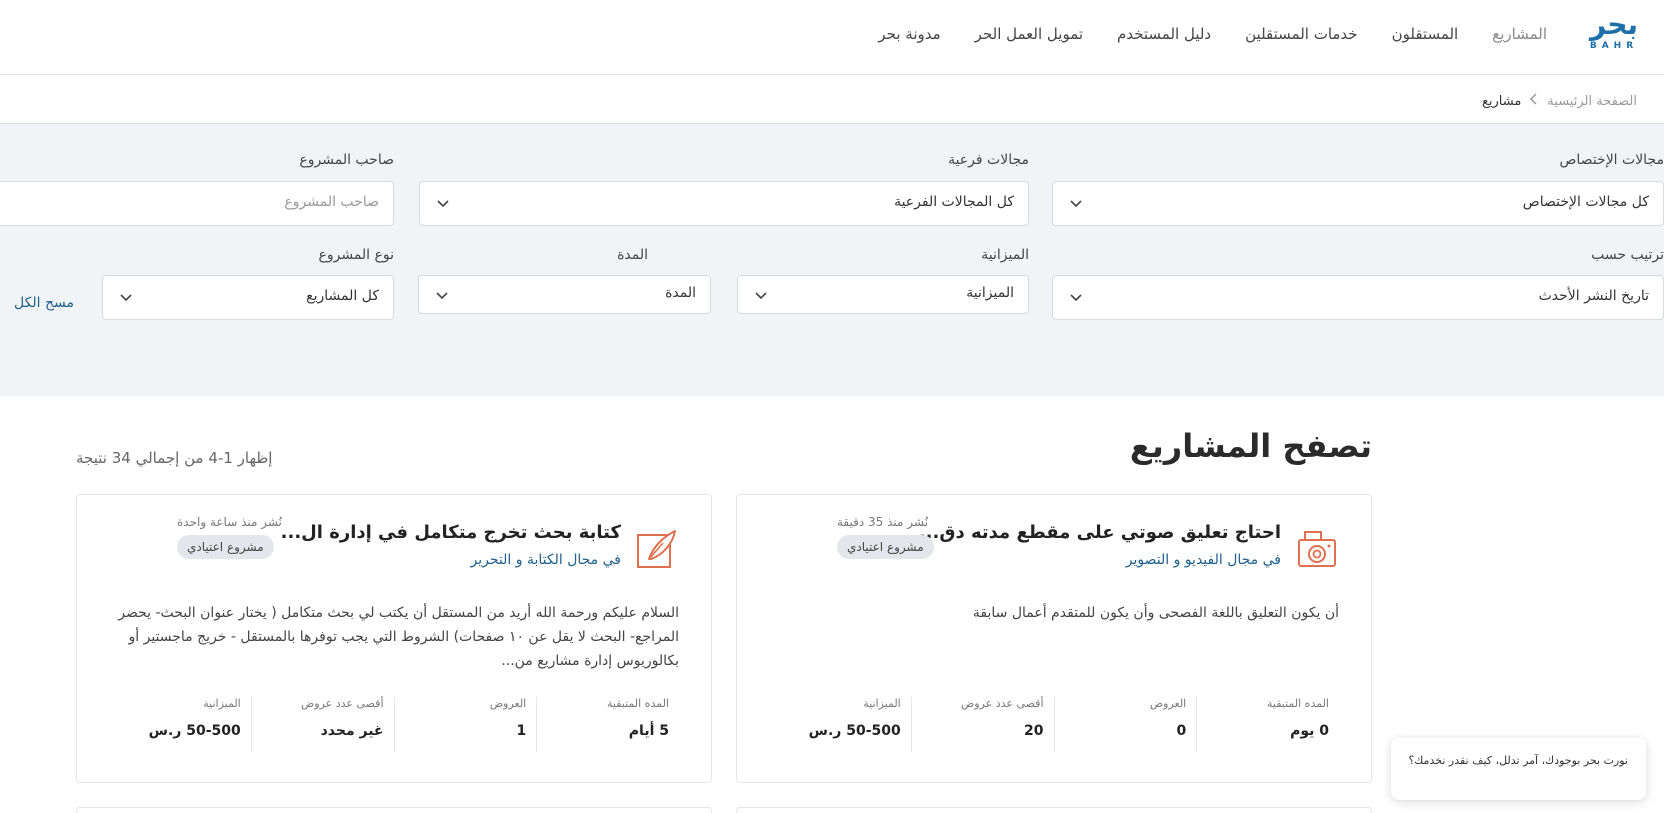 This screenshot has width=1664, height=813. I want to click on budget-value: الميزانية, so click(990, 293).